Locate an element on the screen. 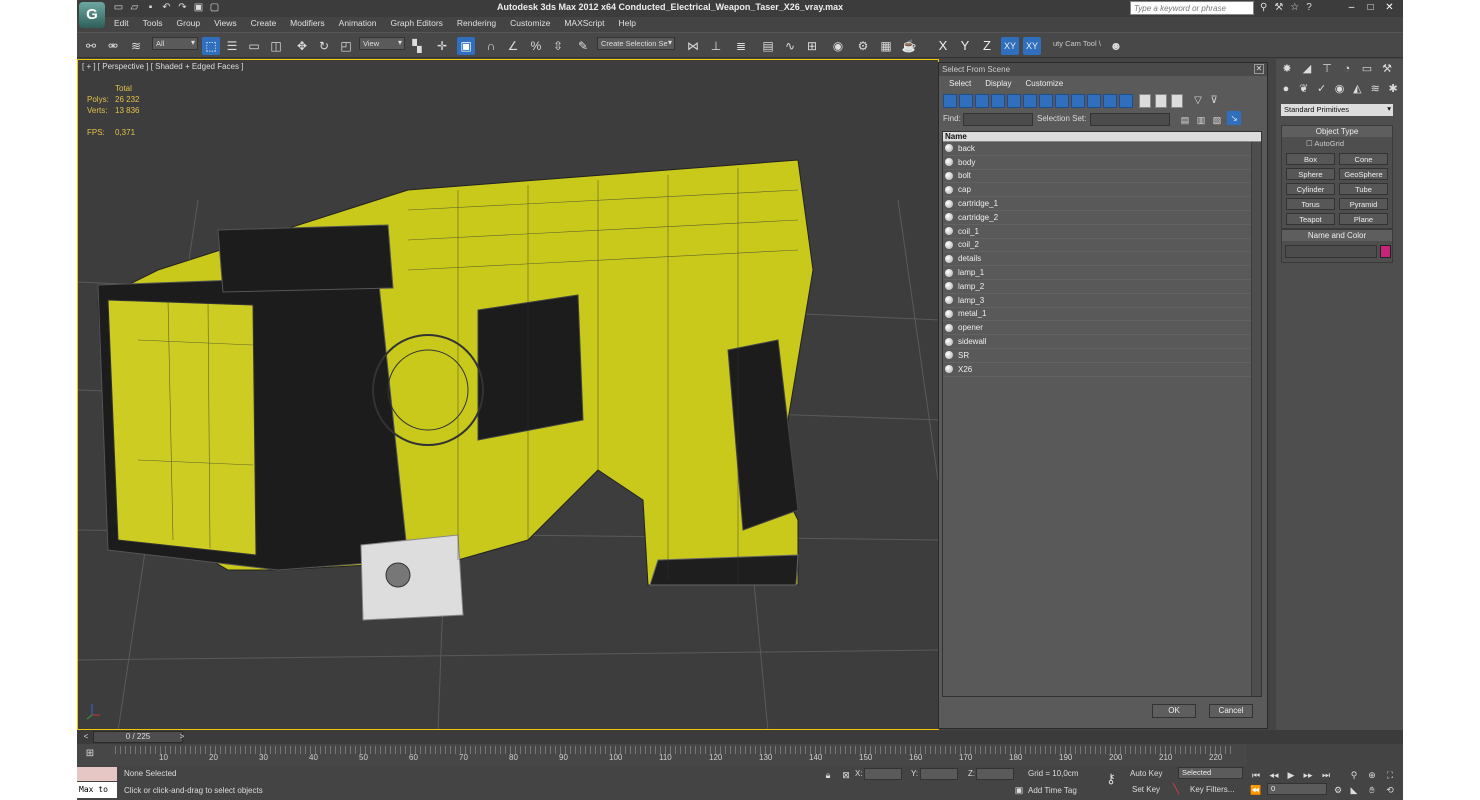 This screenshot has width=1480, height=800. hierarchy-tab-icon: ⊤ is located at coordinates (1327, 69).